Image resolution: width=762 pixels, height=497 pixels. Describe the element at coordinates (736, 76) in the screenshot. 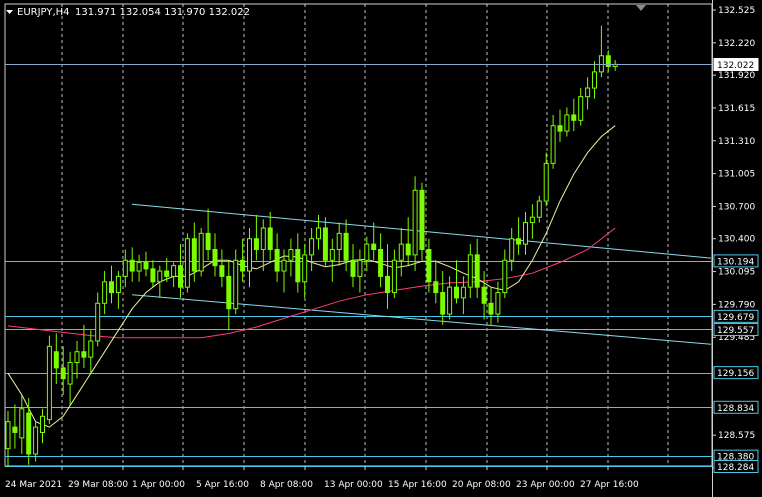

I see `price-tick-label: 131.920` at that location.